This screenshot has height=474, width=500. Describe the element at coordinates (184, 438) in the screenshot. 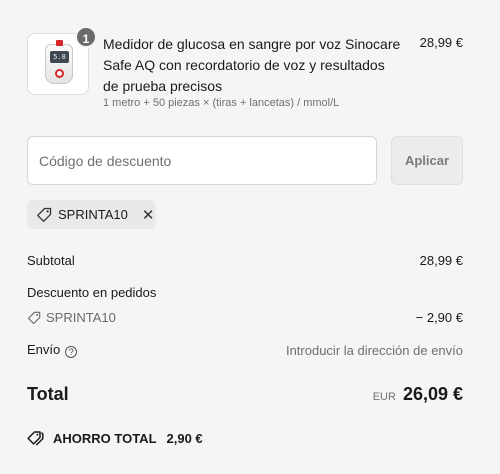

I see `savings-value: 2,90 €` at that location.